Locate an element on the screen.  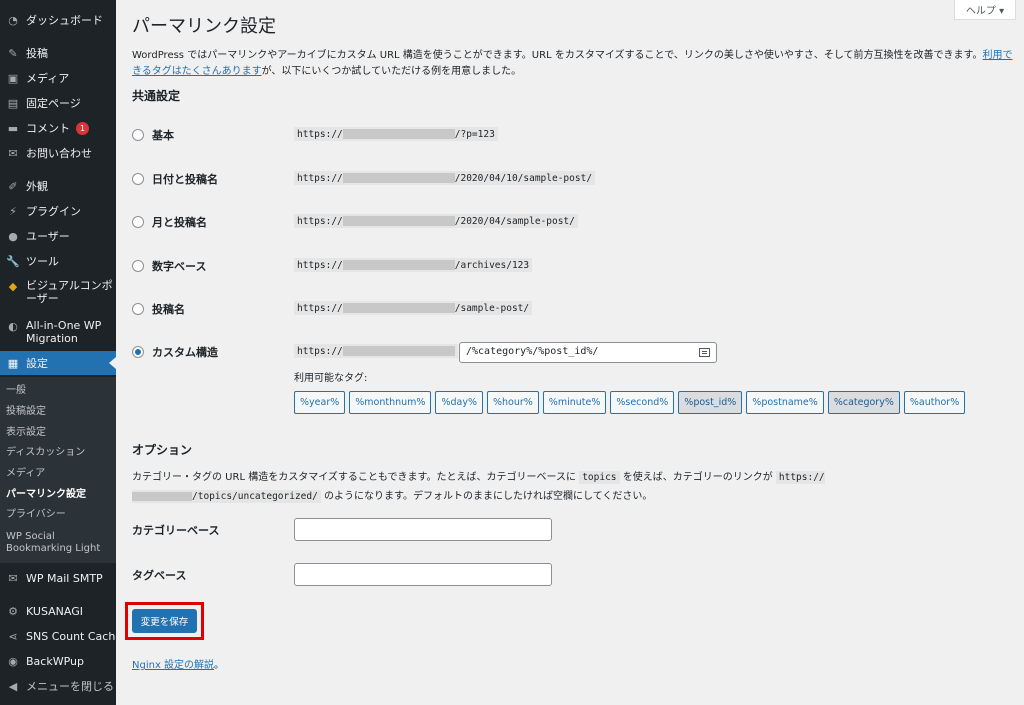
menu-wp-mail-smtp: ✉ WP Mail SMTP is located at coordinates (58, 578).